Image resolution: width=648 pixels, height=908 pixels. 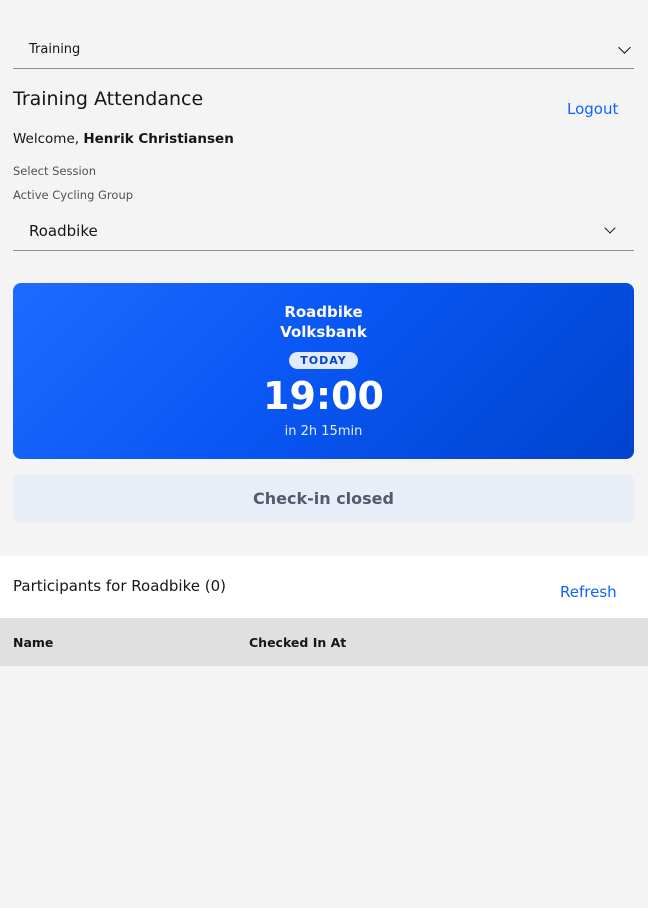 I want to click on cycling-group-select-value: Roadbike, so click(x=63, y=231).